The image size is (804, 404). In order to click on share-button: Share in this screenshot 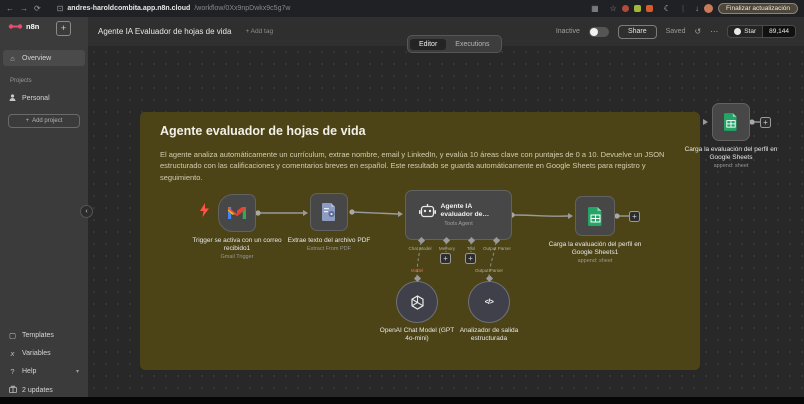, I will do `click(637, 31)`.